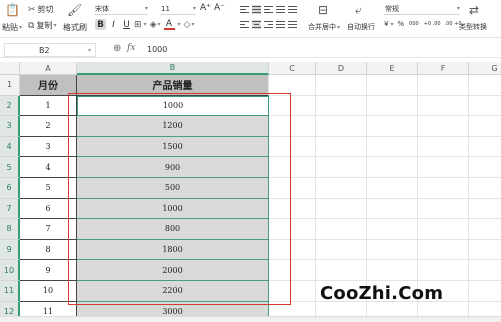  I want to click on font-color-button: A, so click(169, 24).